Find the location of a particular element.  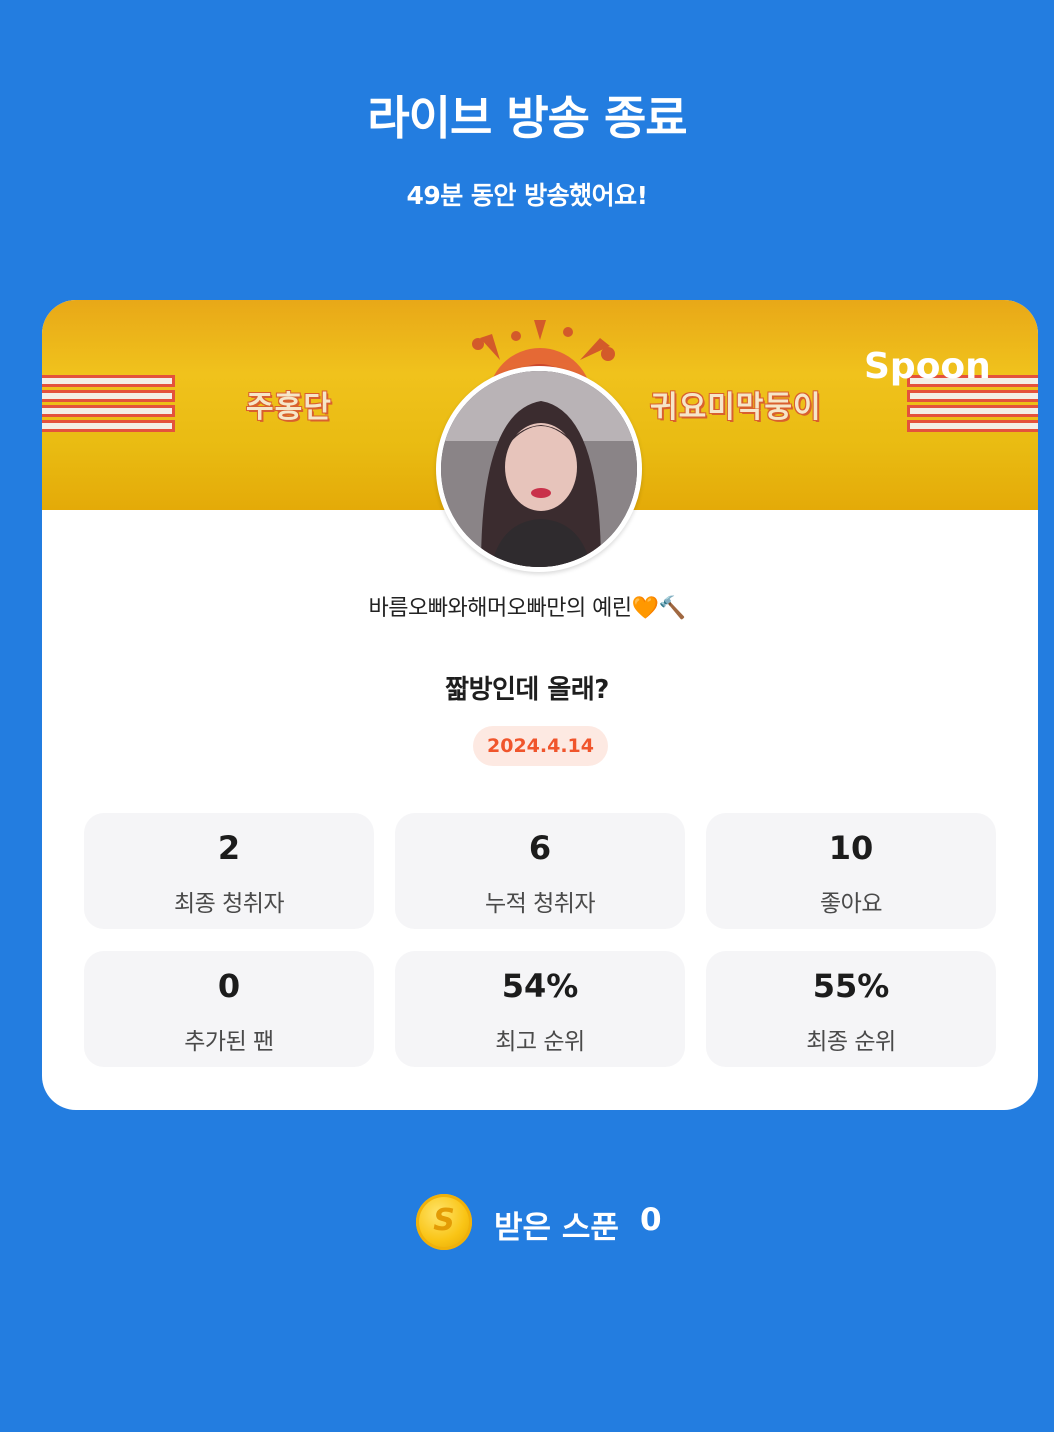

stat-value: 0 is located at coordinates (229, 986).